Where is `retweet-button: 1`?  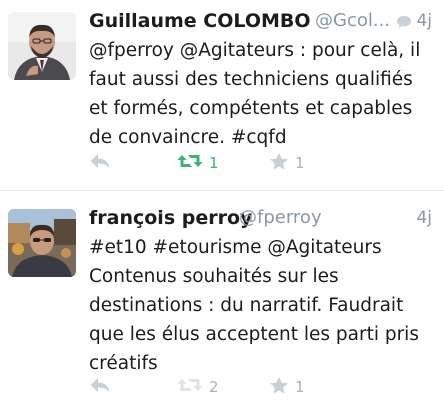
retweet-button: 1 is located at coordinates (198, 163).